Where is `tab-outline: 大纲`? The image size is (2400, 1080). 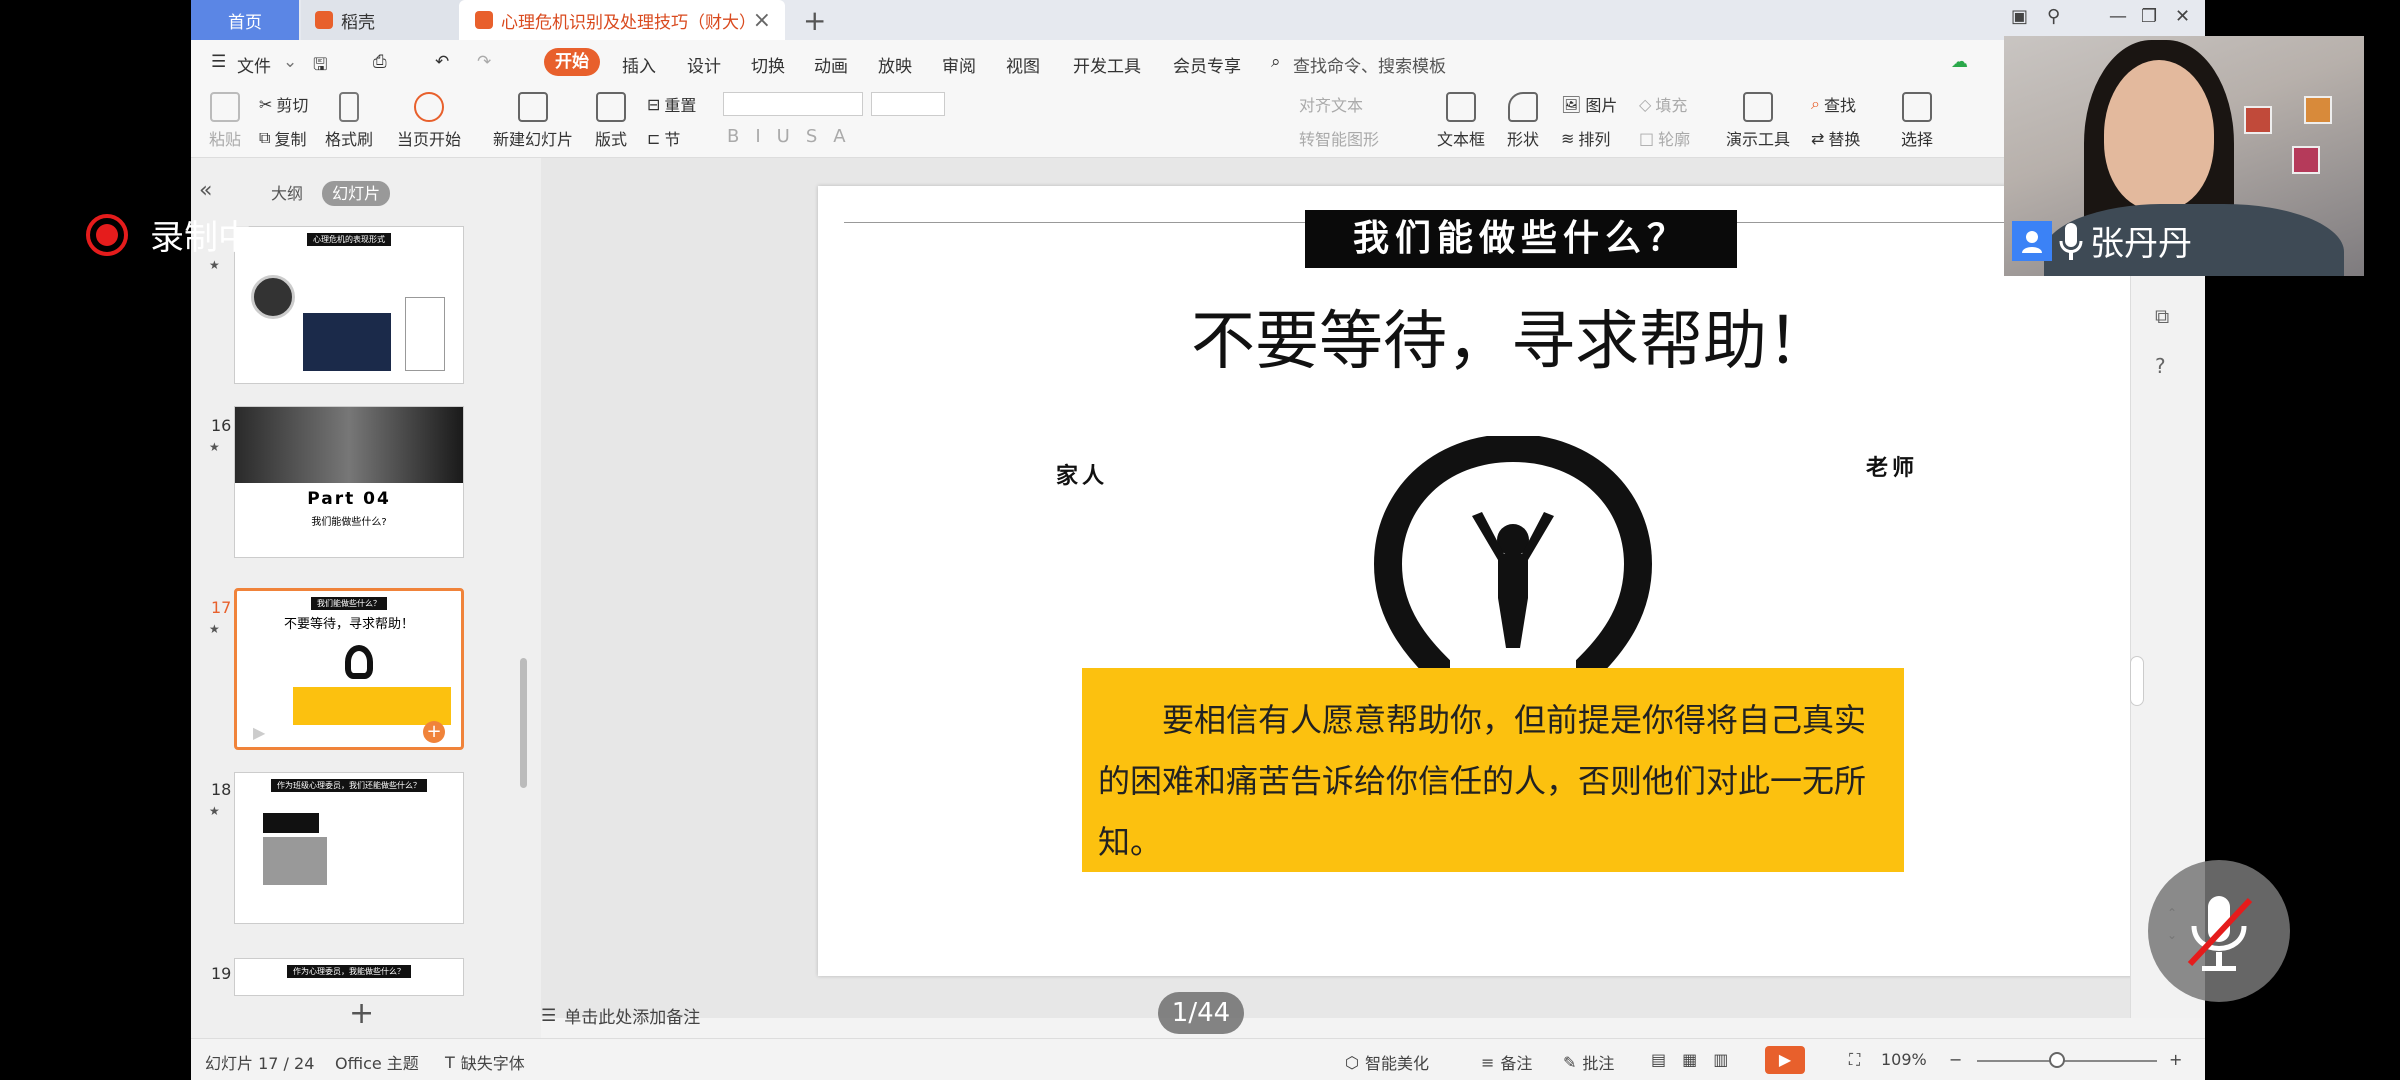 tab-outline: 大纲 is located at coordinates (287, 193).